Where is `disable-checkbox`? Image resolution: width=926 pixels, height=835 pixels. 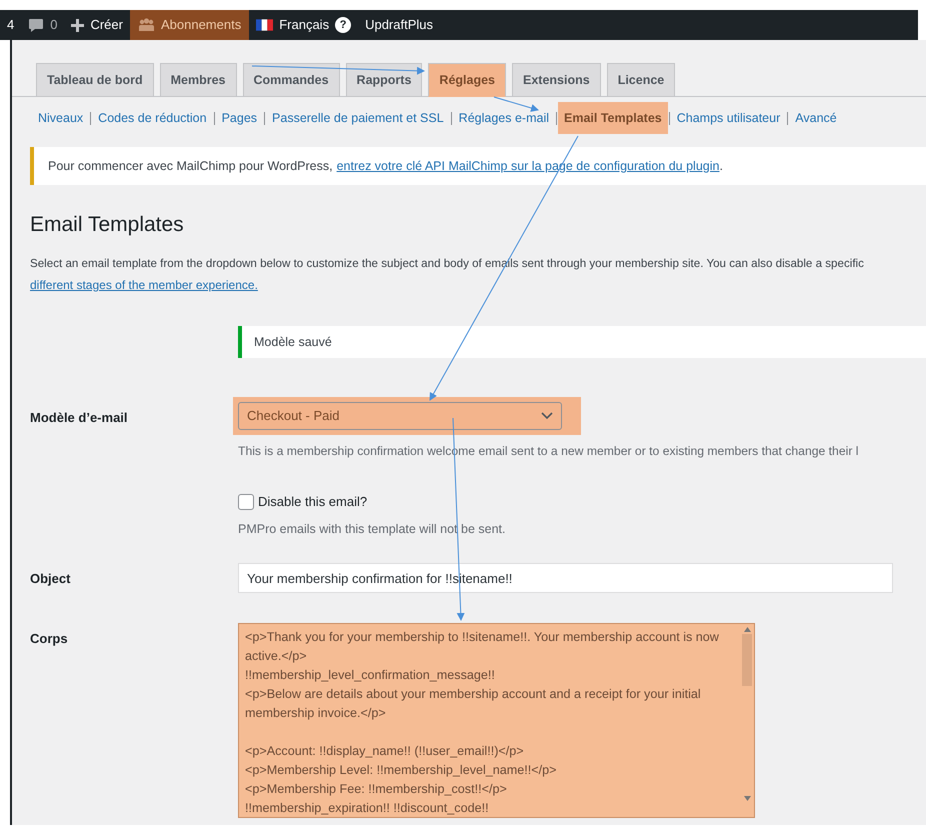 disable-checkbox is located at coordinates (246, 502).